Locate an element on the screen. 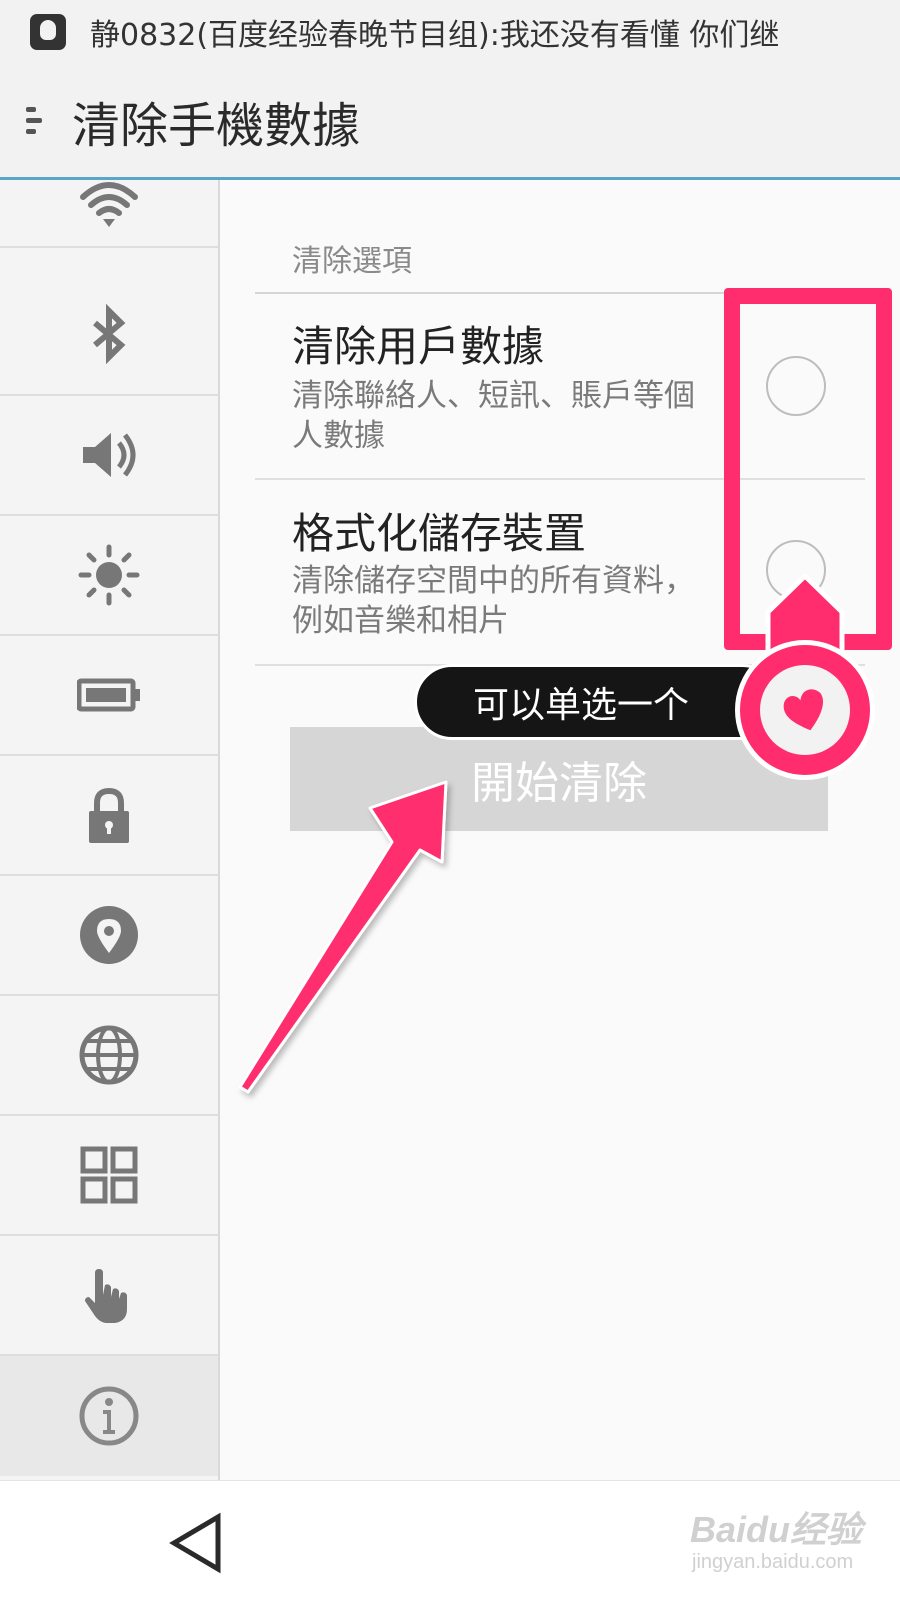 Image resolution: width=900 pixels, height=1601 pixels. radio-highlight-box is located at coordinates (808, 469).